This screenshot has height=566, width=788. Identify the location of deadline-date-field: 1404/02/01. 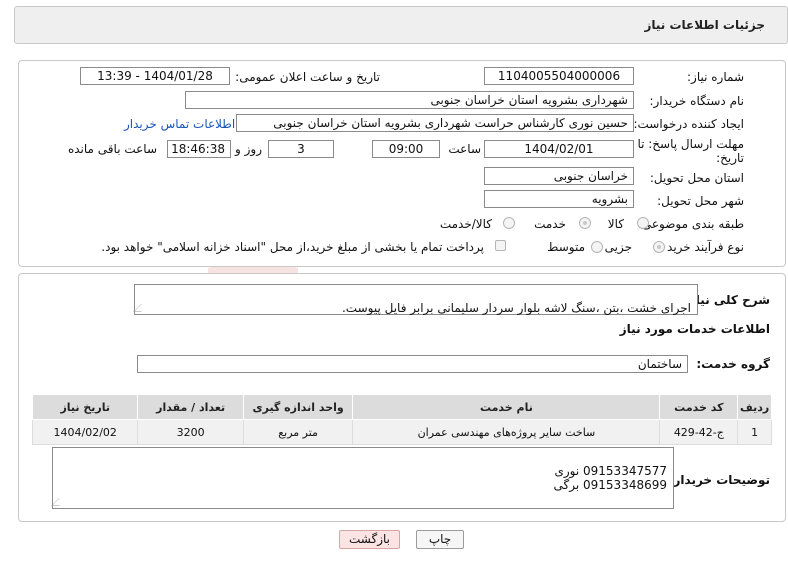
(559, 149).